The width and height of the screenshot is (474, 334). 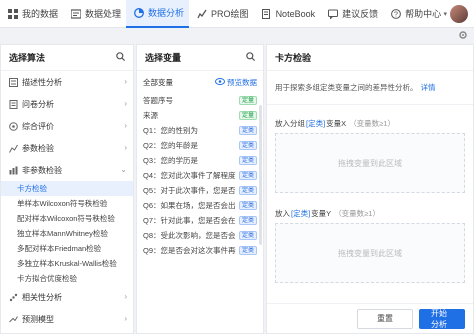 I want to click on questionnaire-icon, so click(x=13, y=104).